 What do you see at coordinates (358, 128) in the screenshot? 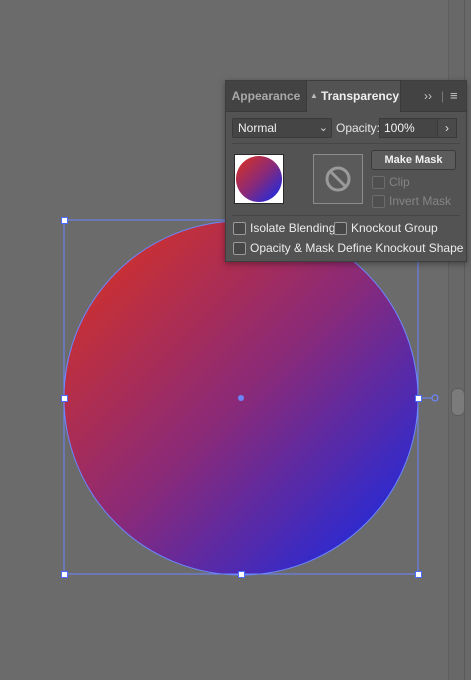
I see `opacity-label: Opacity:` at bounding box center [358, 128].